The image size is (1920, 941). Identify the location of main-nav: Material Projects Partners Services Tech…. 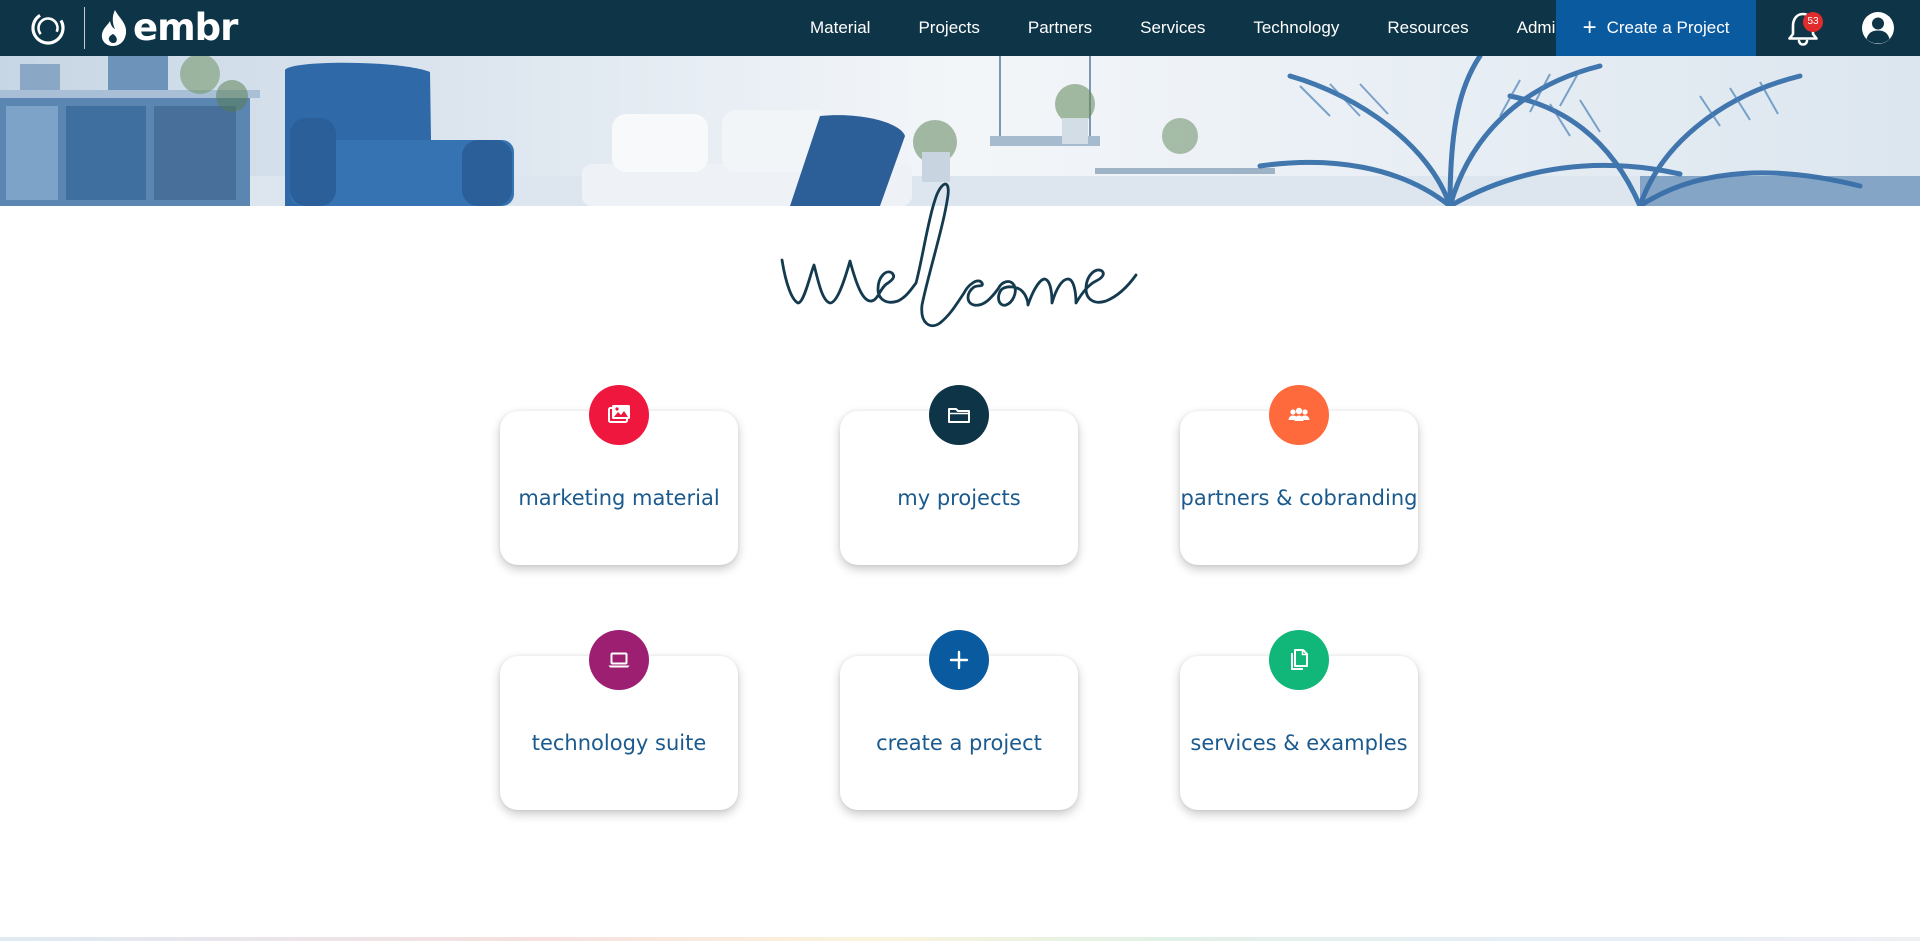
(1187, 28).